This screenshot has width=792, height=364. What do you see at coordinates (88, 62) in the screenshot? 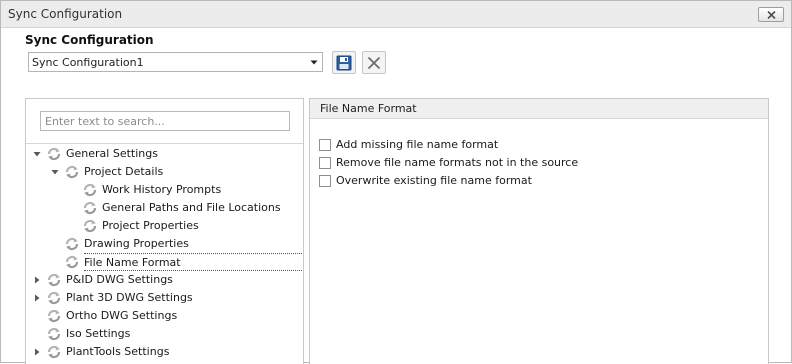
I see `sync-configuration-value: Sync Configuration1` at bounding box center [88, 62].